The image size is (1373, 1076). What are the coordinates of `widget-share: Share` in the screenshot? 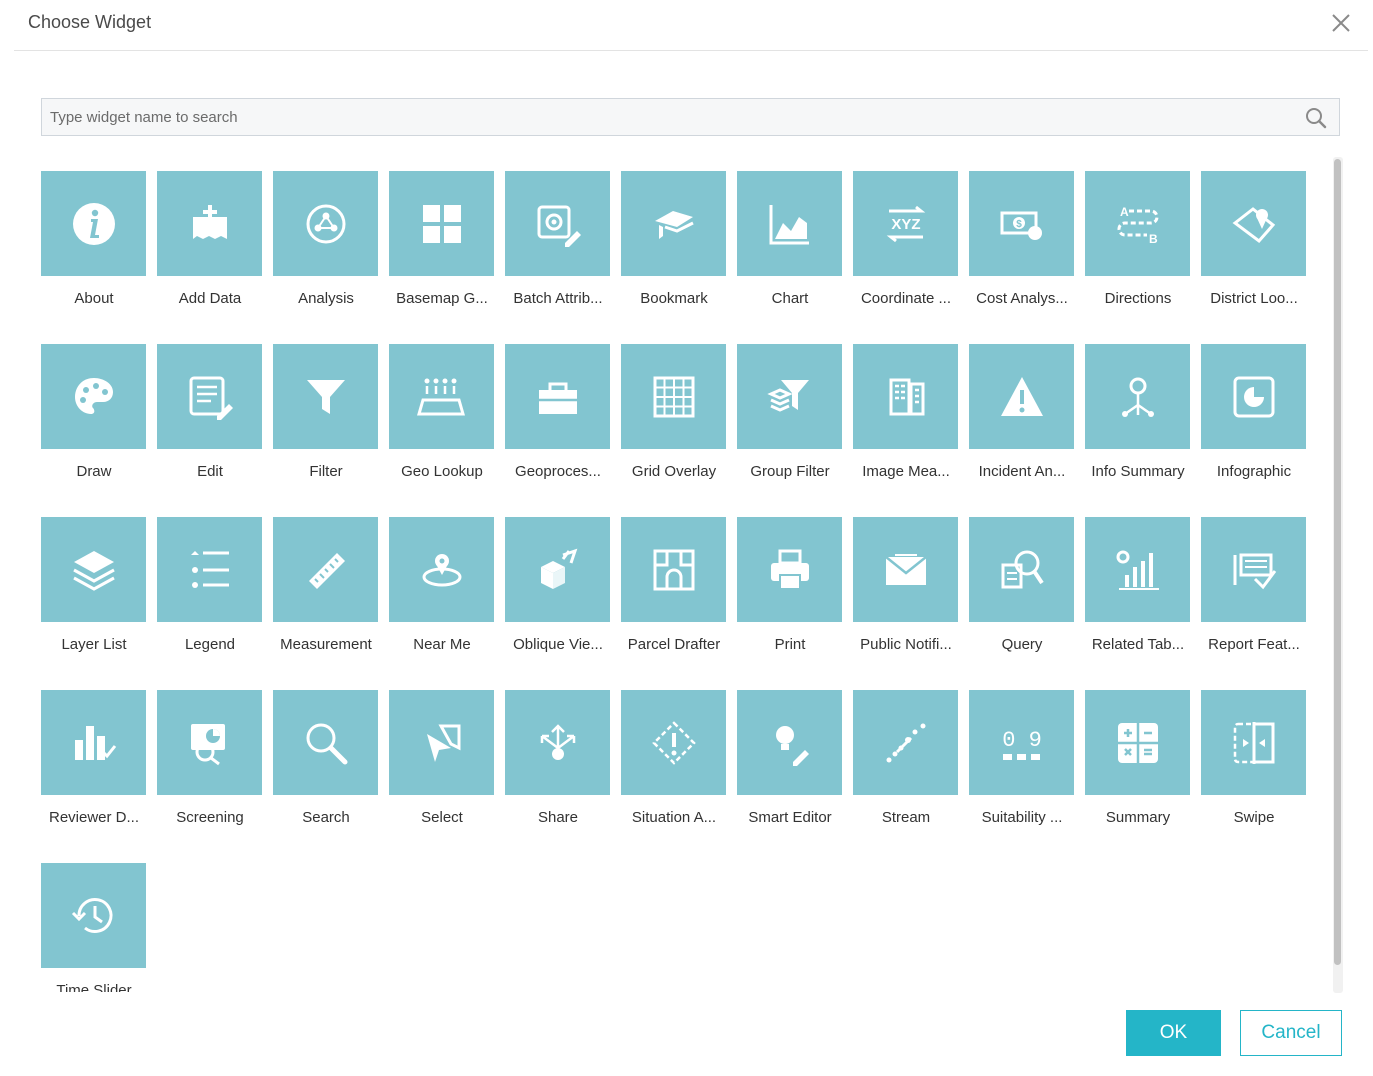 It's located at (558, 758).